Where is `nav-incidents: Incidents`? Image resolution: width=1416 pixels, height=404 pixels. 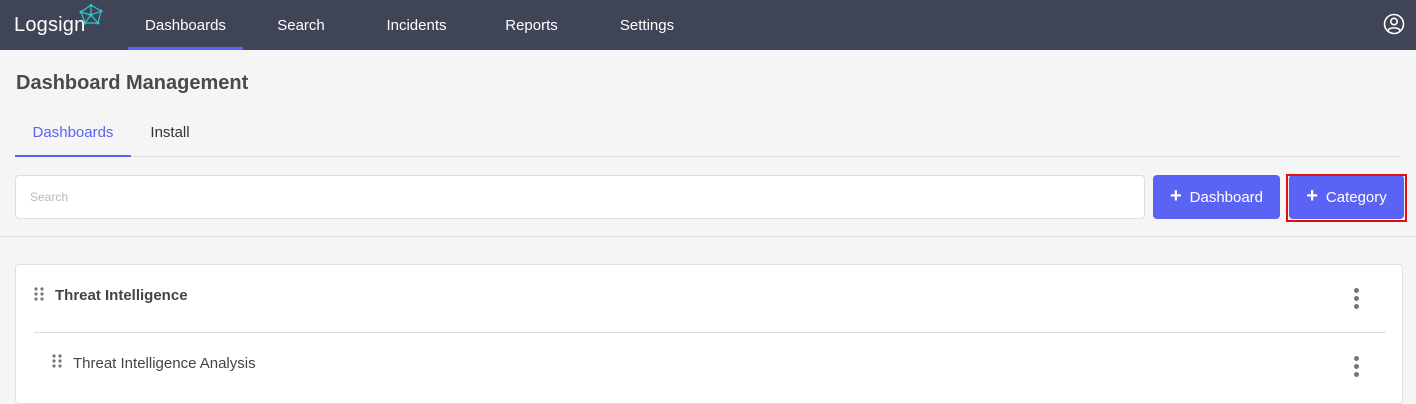 nav-incidents: Incidents is located at coordinates (416, 25).